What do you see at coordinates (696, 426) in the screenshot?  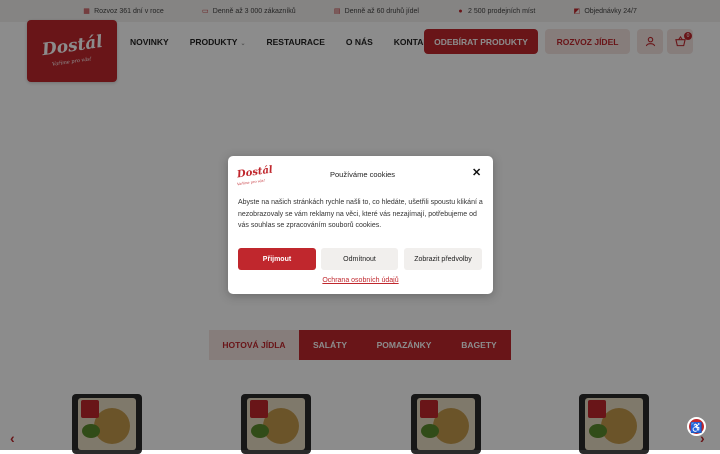 I see `accessibility-icon: ♿` at bounding box center [696, 426].